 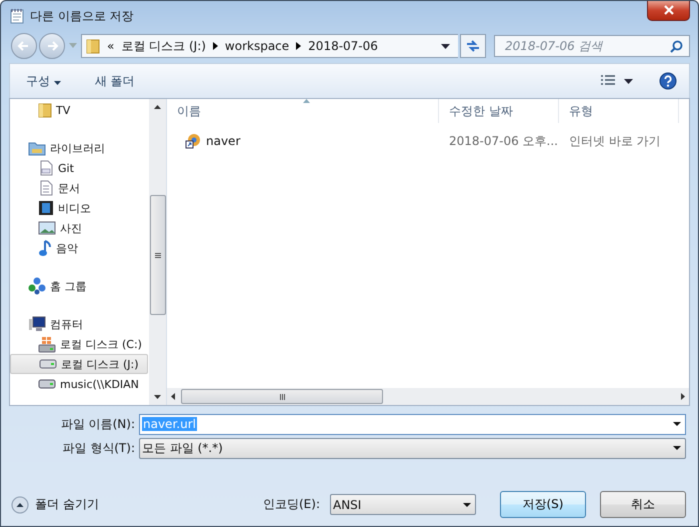 I want to click on search-field: 2018-07-06 검색, so click(x=592, y=46).